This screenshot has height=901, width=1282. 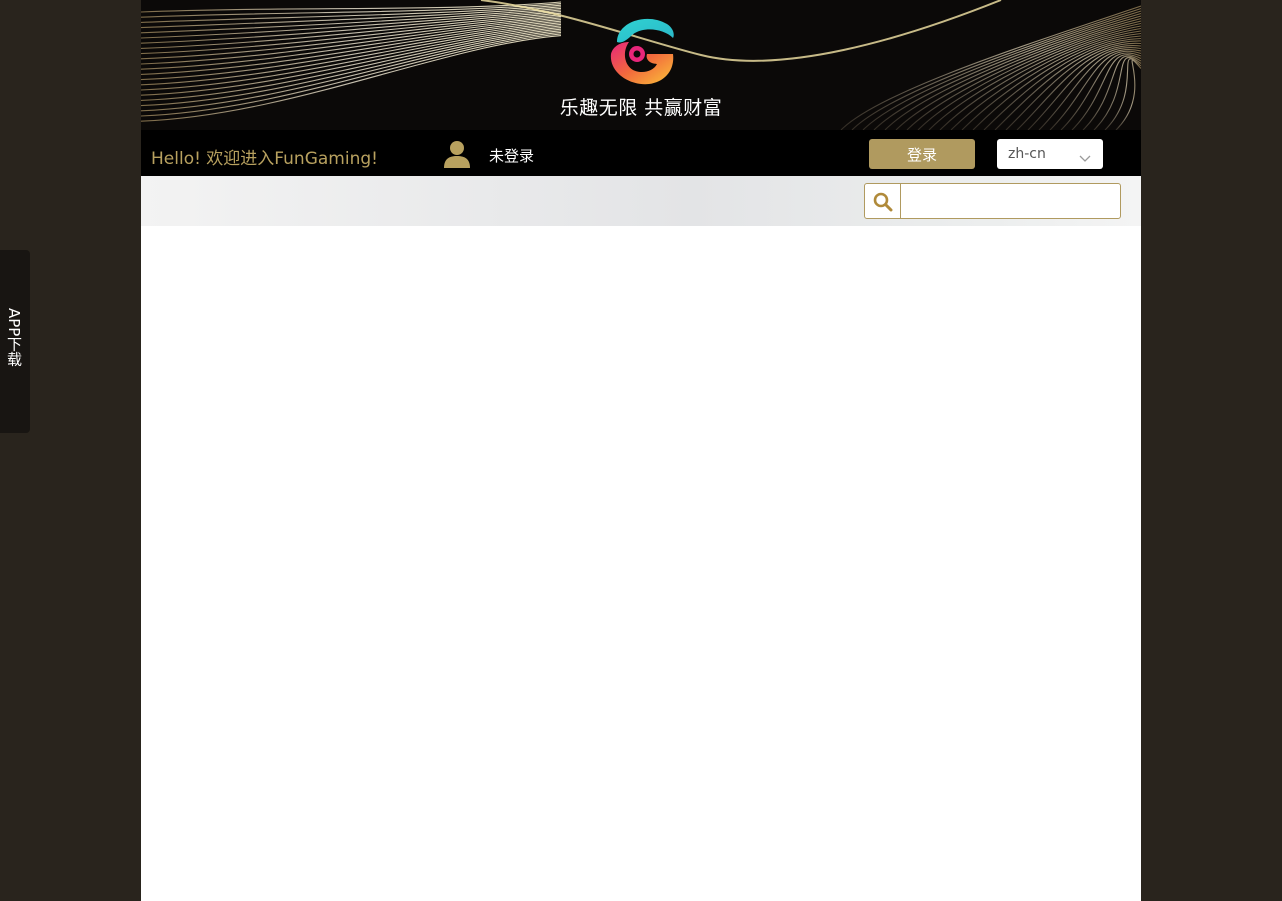 What do you see at coordinates (1085, 155) in the screenshot?
I see `chevron-down-icon` at bounding box center [1085, 155].